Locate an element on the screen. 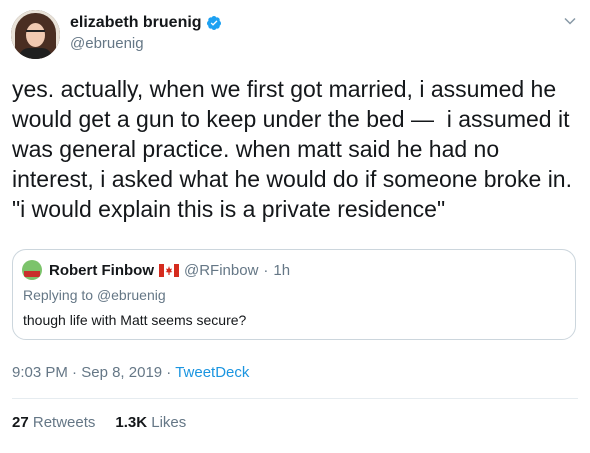 Image resolution: width=590 pixels, height=453 pixels. author-display-name: elizabeth bruenig is located at coordinates (136, 23).